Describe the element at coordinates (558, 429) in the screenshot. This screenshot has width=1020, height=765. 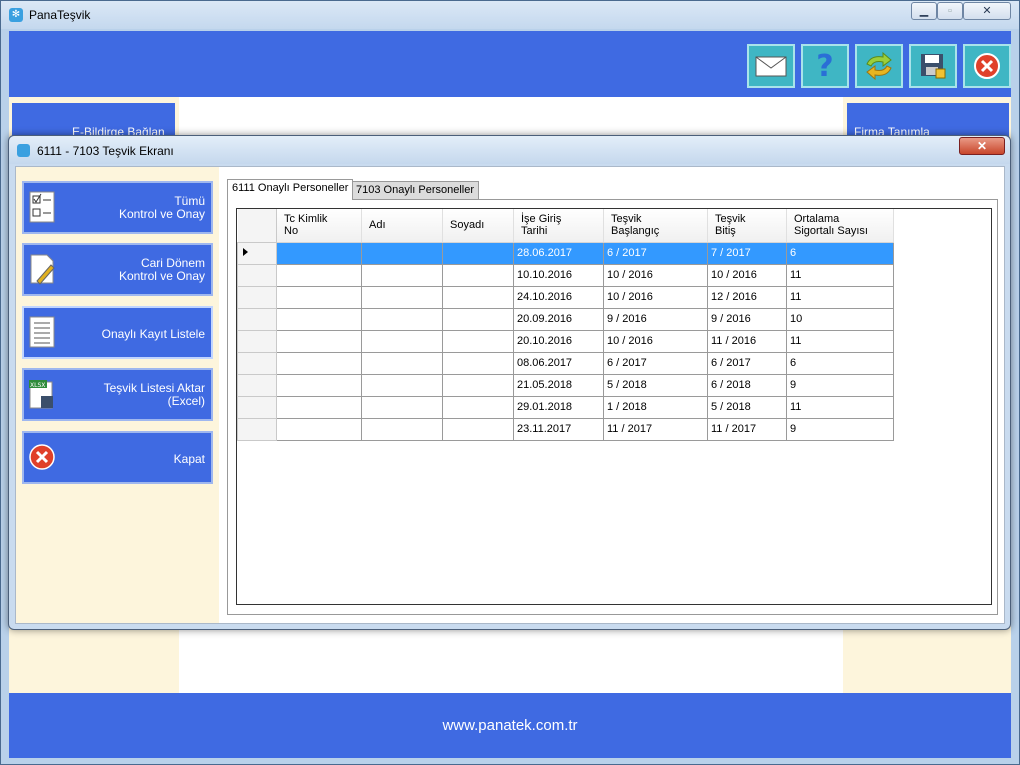
I see `table-cell: 23.11.2017` at that location.